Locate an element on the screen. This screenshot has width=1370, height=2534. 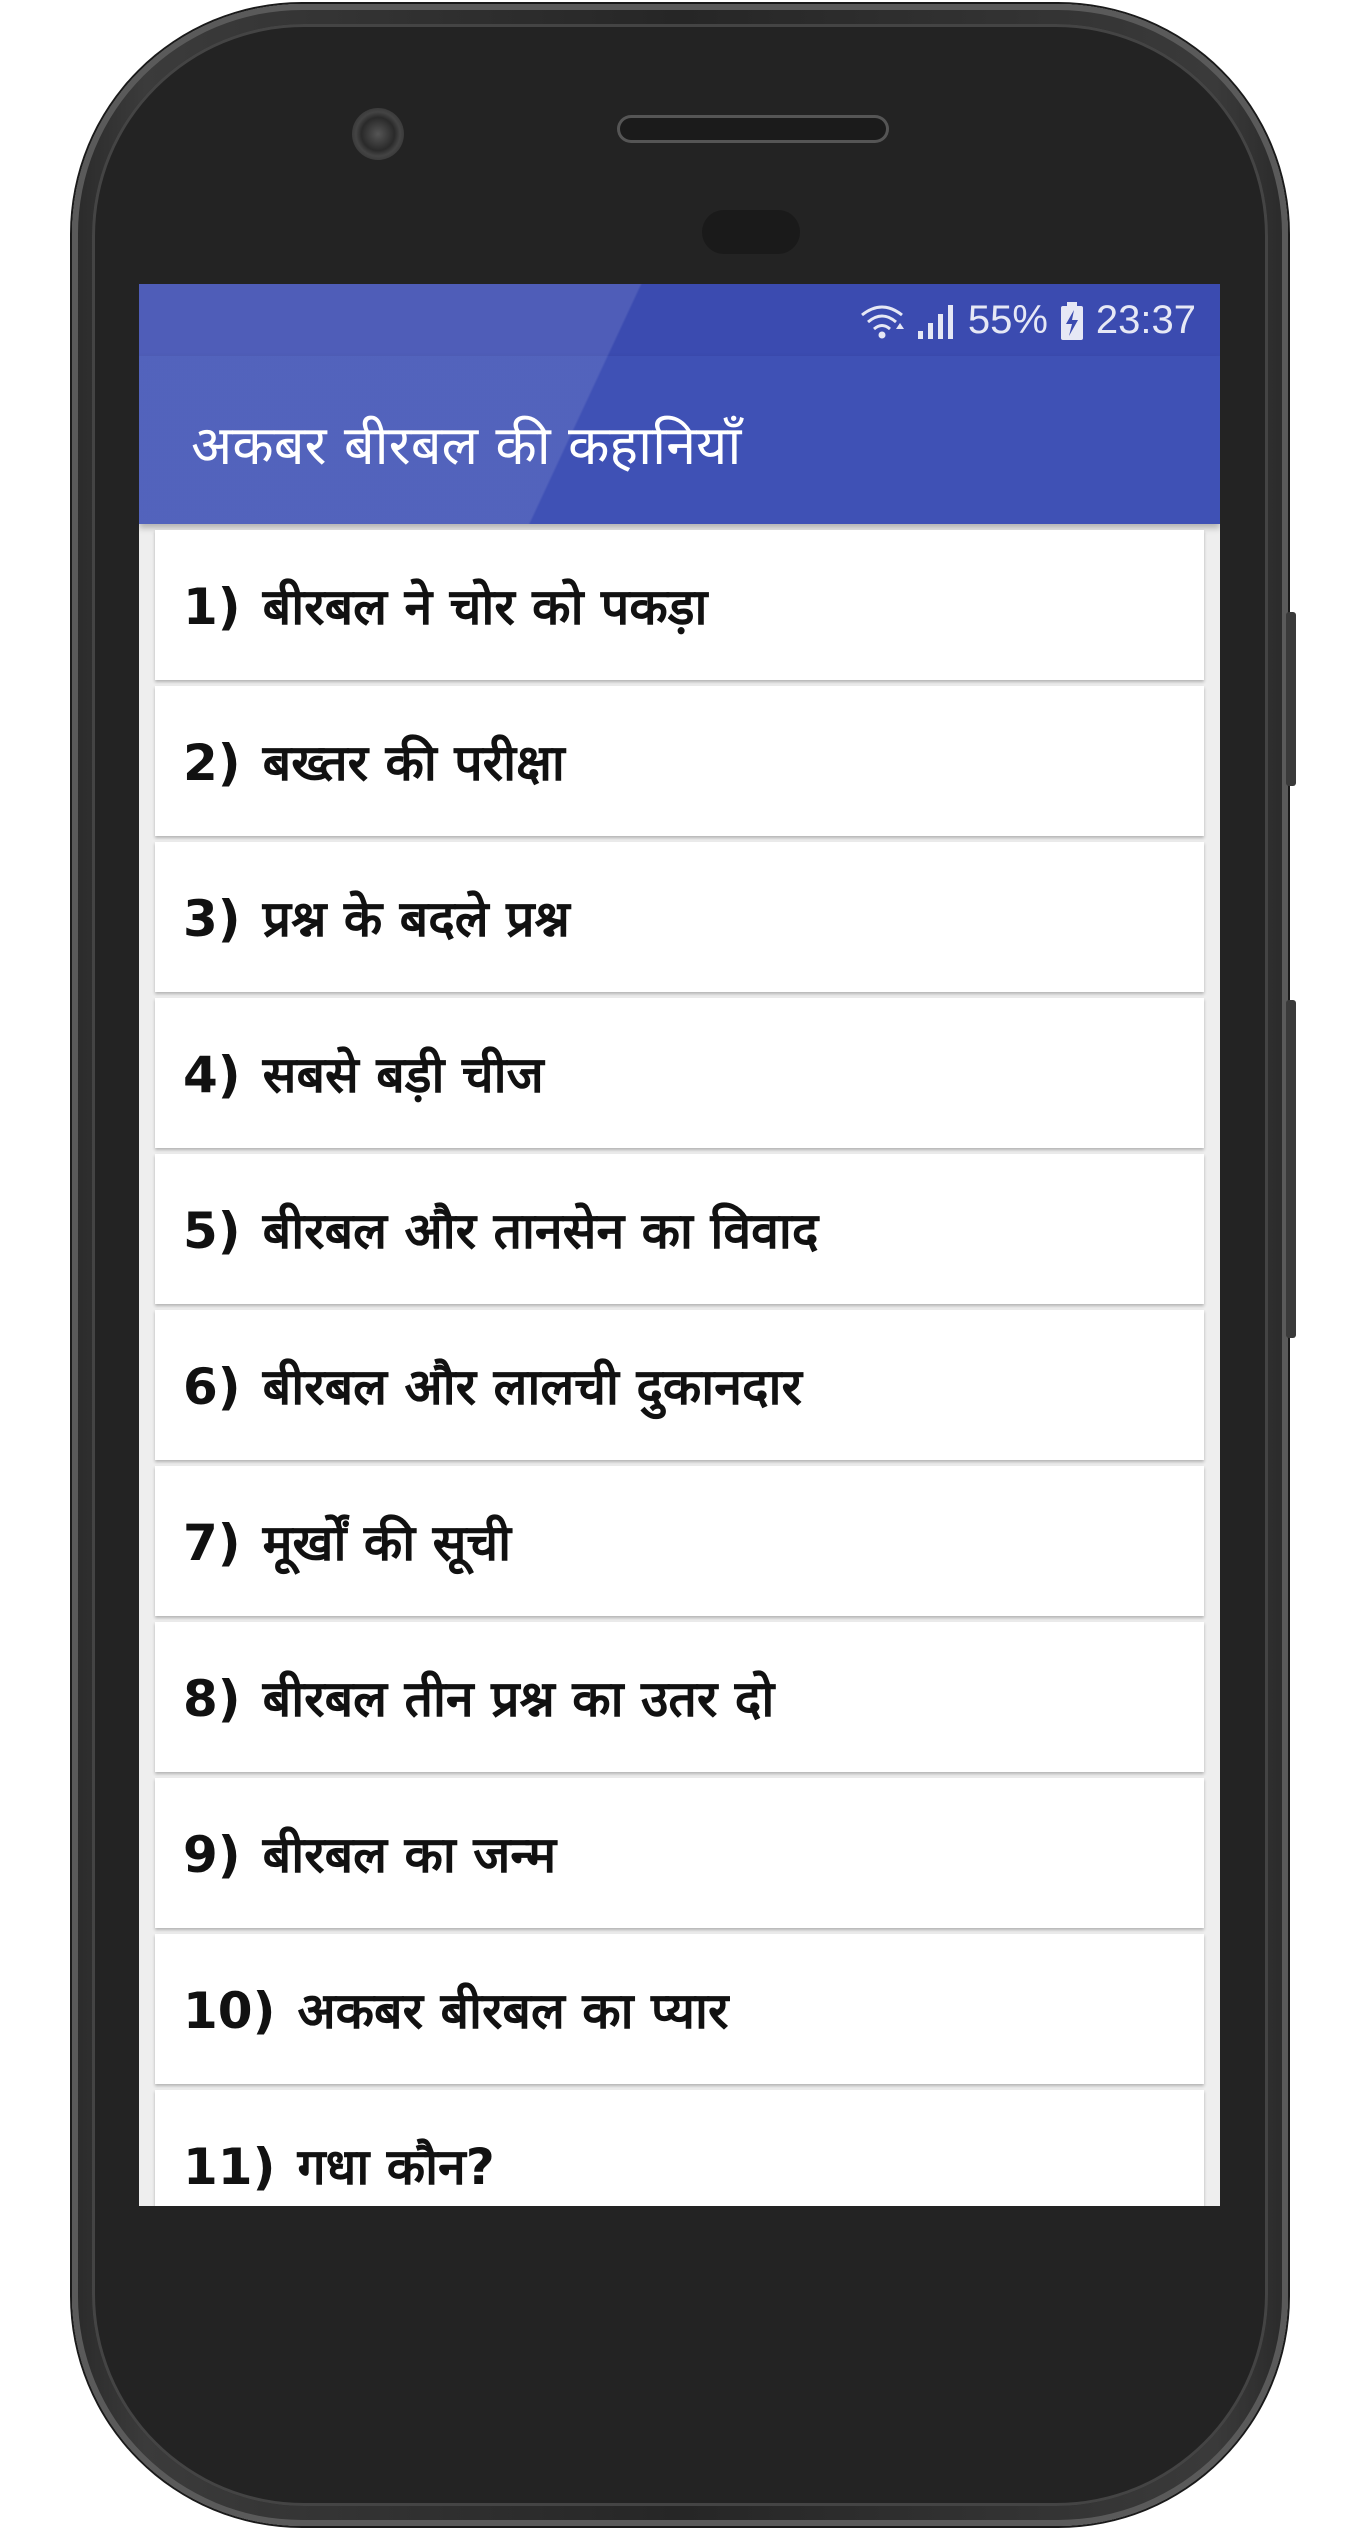
story-number: 10) is located at coordinates (229, 2011).